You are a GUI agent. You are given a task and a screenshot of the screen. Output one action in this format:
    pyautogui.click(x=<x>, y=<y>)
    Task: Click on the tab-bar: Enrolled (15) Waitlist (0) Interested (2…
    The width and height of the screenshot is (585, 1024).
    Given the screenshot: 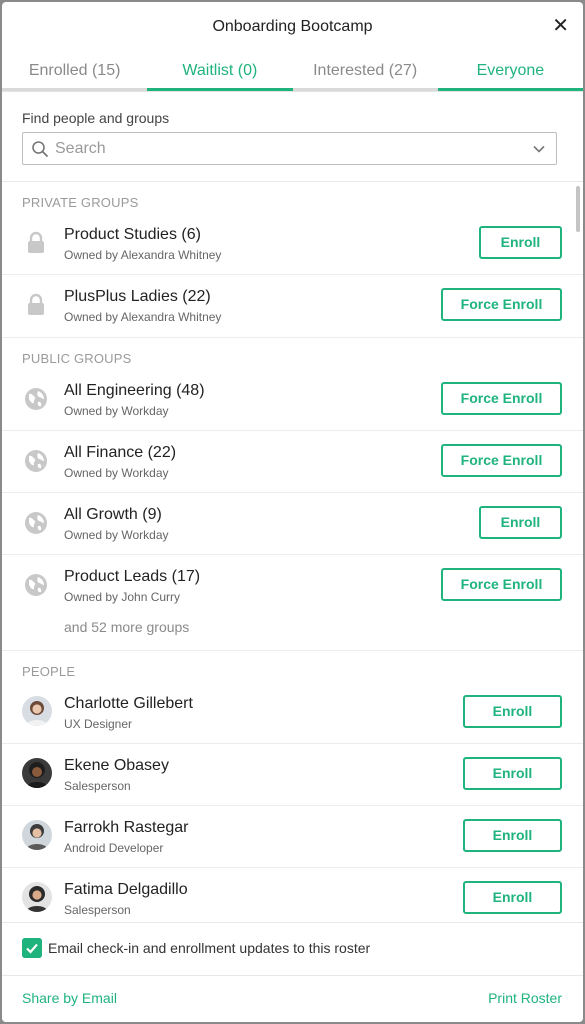 What is the action you would take?
    pyautogui.click(x=292, y=72)
    